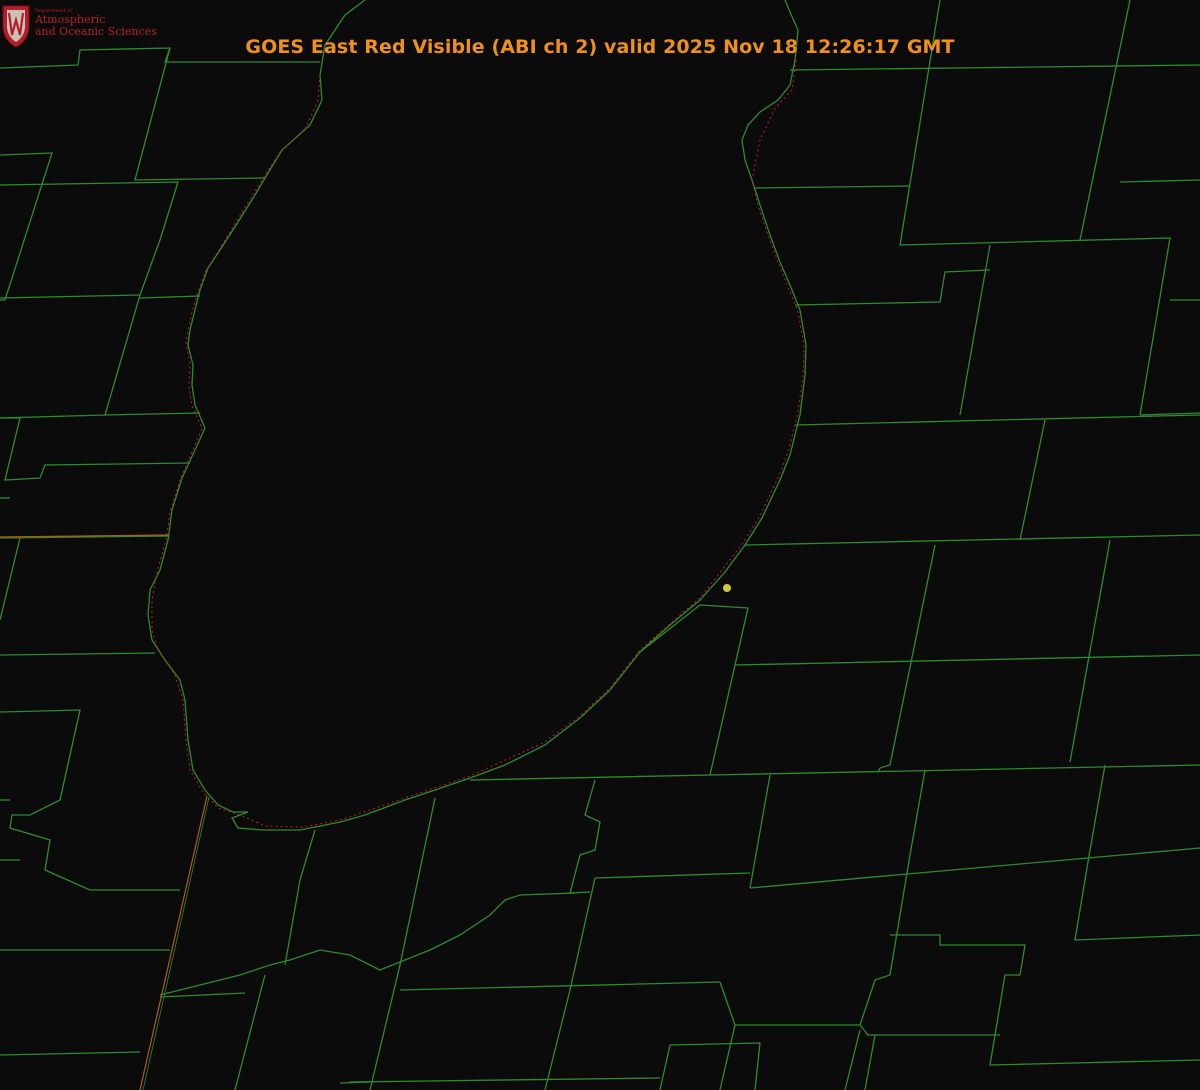 The image size is (1200, 1090). I want to click on location-marker, so click(727, 588).